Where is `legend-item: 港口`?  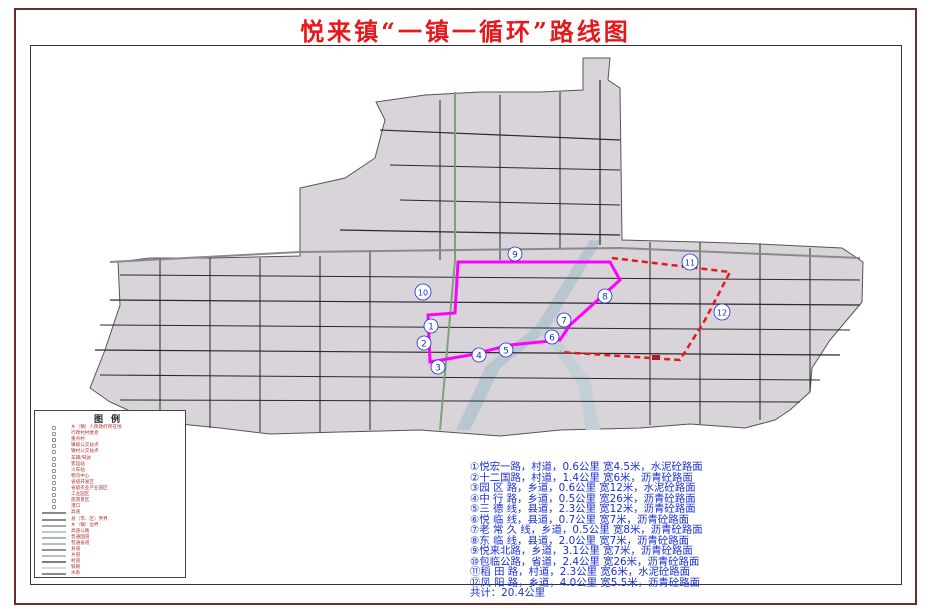
legend-item: 港口 is located at coordinates (112, 507).